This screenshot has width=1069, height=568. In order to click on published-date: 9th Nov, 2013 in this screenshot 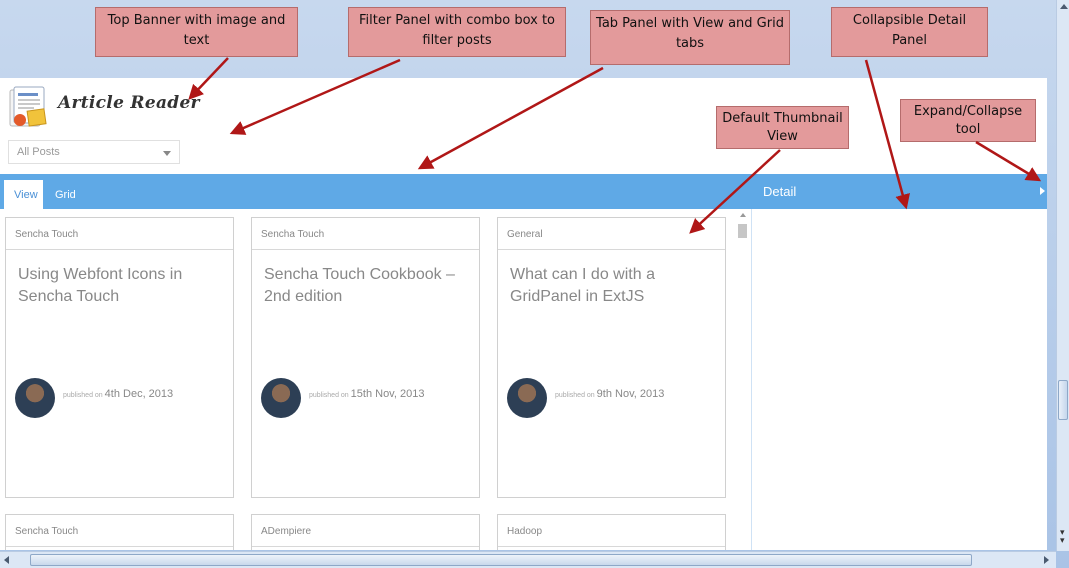, I will do `click(630, 394)`.